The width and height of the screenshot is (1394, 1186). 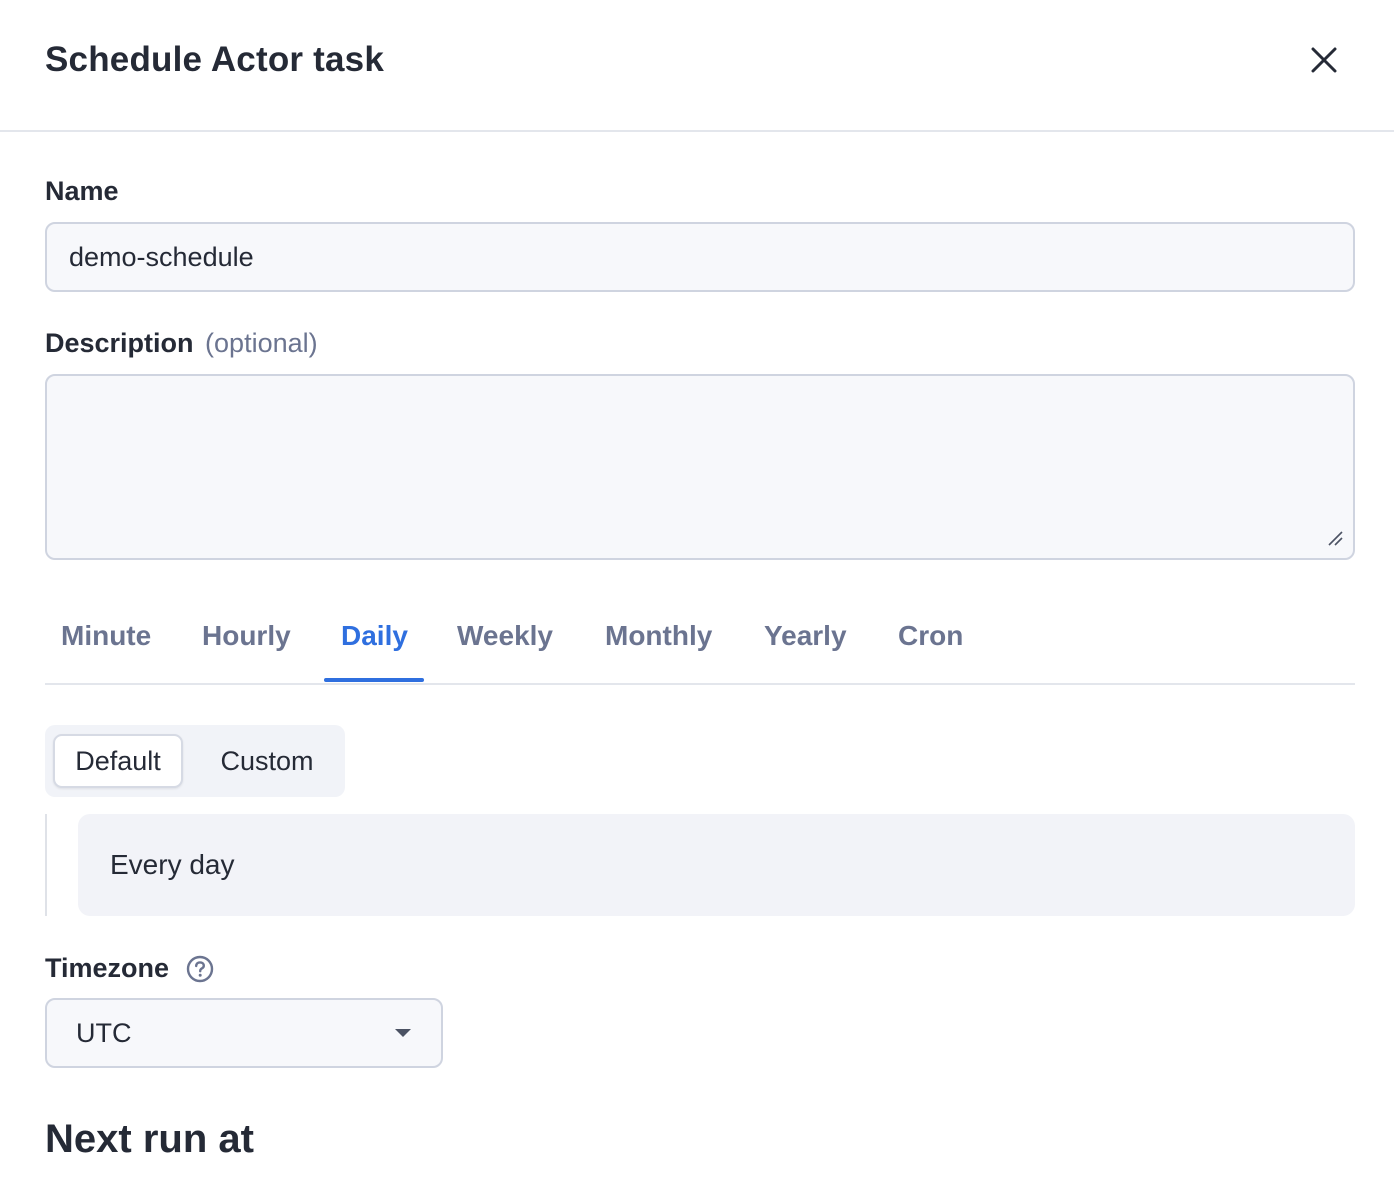 I want to click on name-input-value: demo-schedule, so click(x=161, y=256).